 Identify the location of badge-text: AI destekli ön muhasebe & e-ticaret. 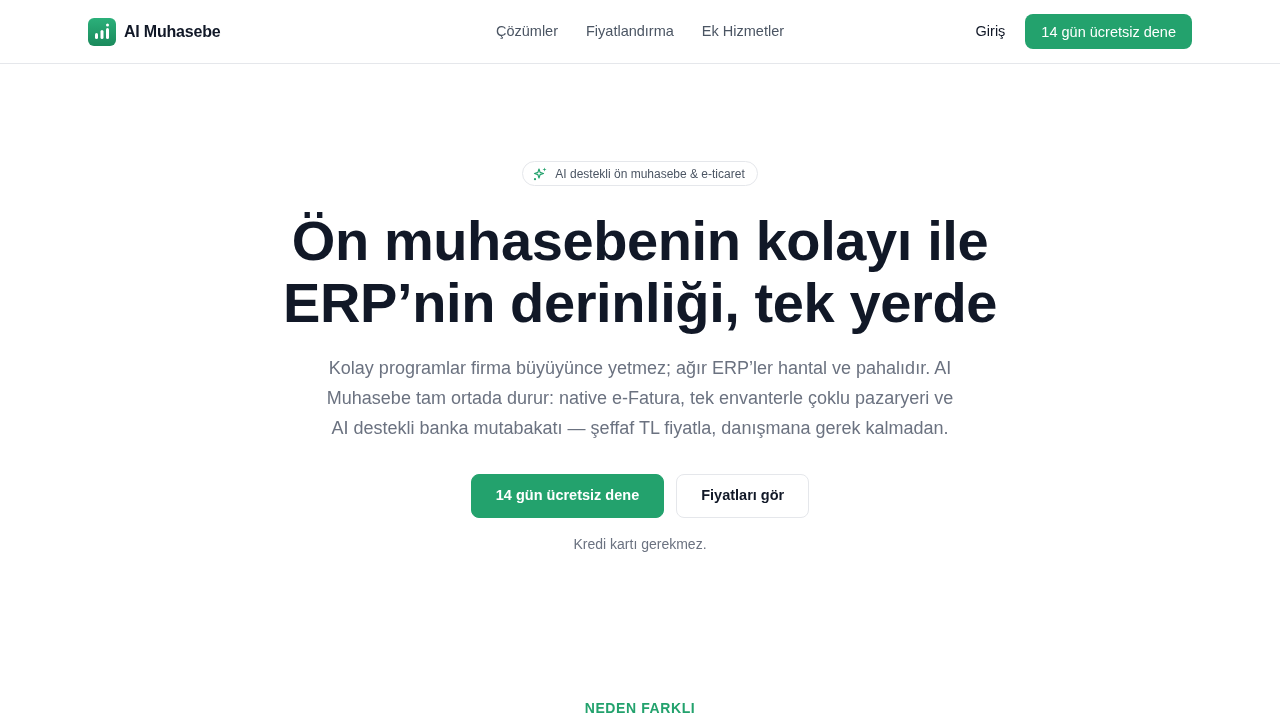
(650, 174).